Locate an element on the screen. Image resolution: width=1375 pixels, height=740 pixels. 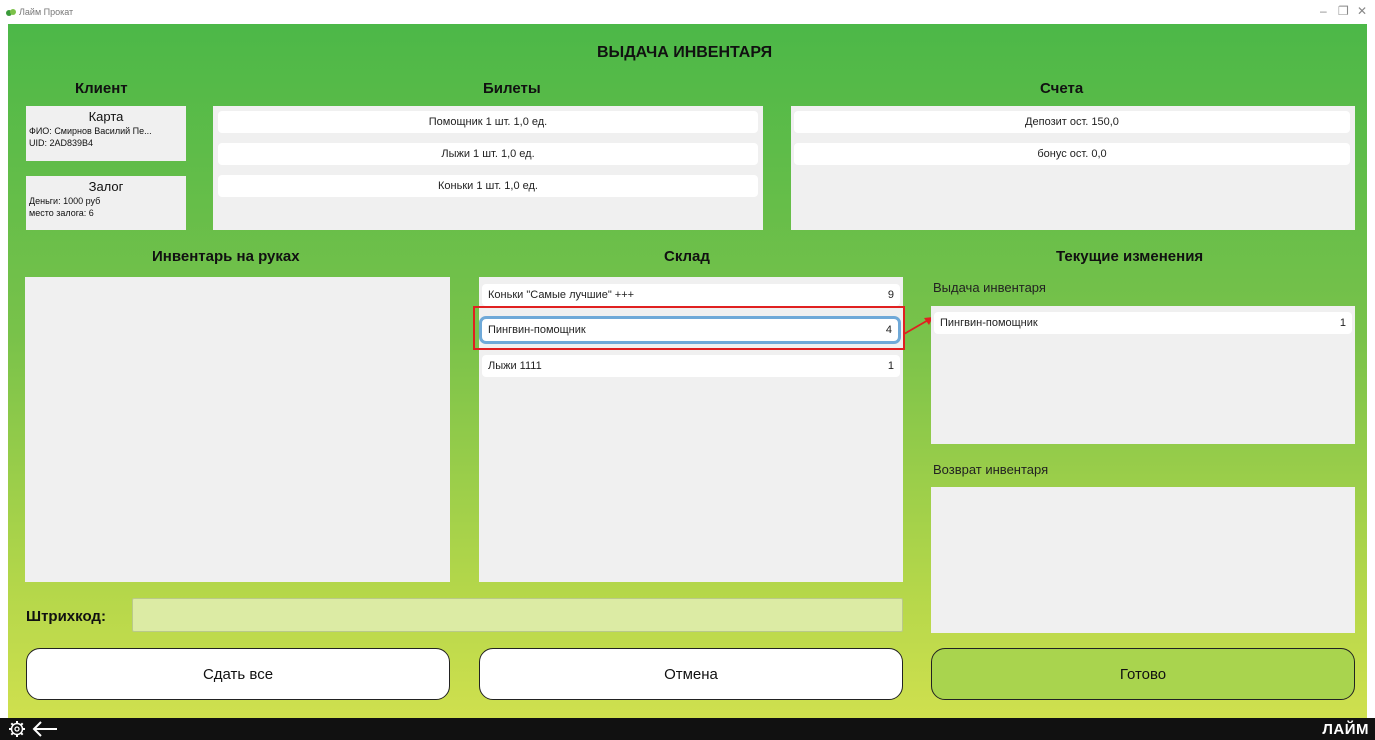
deposit-place: место залога: 6 is located at coordinates (61, 213).